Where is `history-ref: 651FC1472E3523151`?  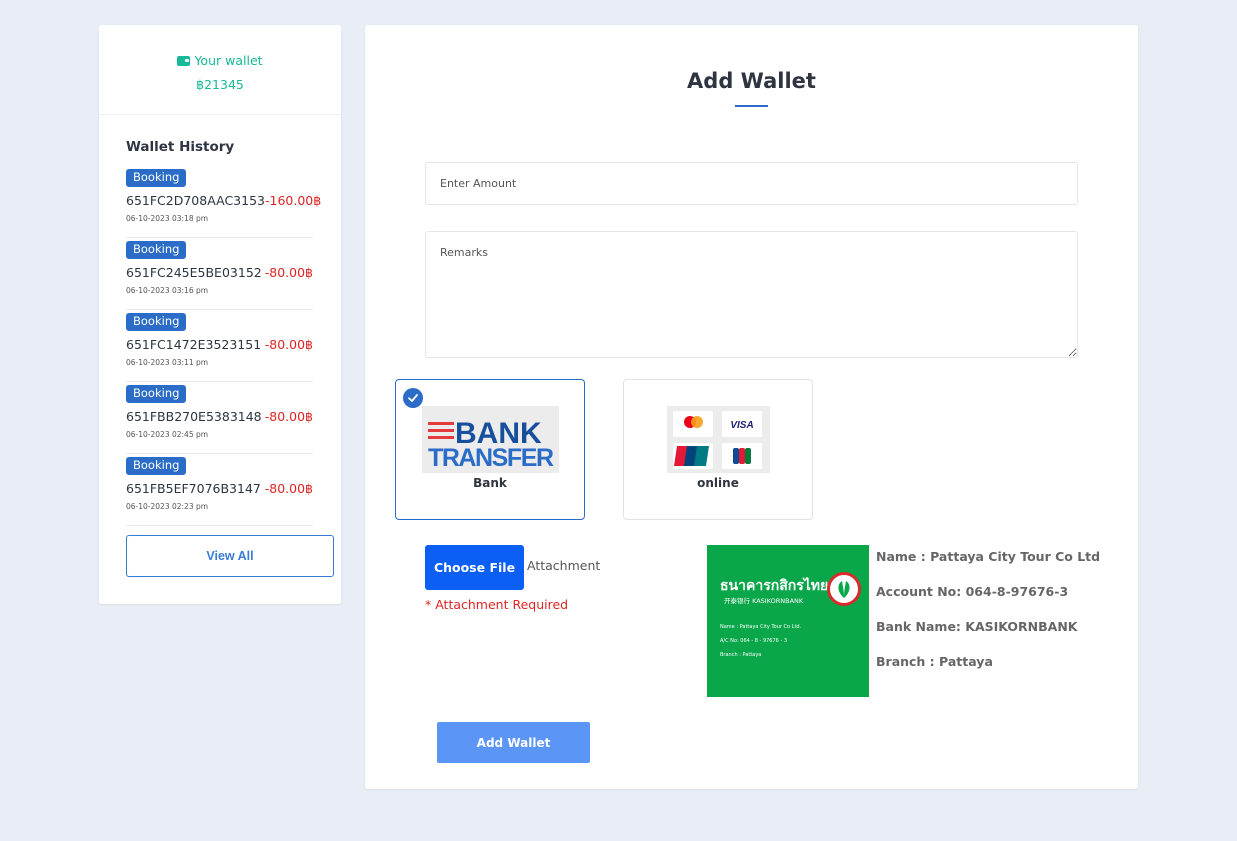
history-ref: 651FC1472E3523151 is located at coordinates (194, 344).